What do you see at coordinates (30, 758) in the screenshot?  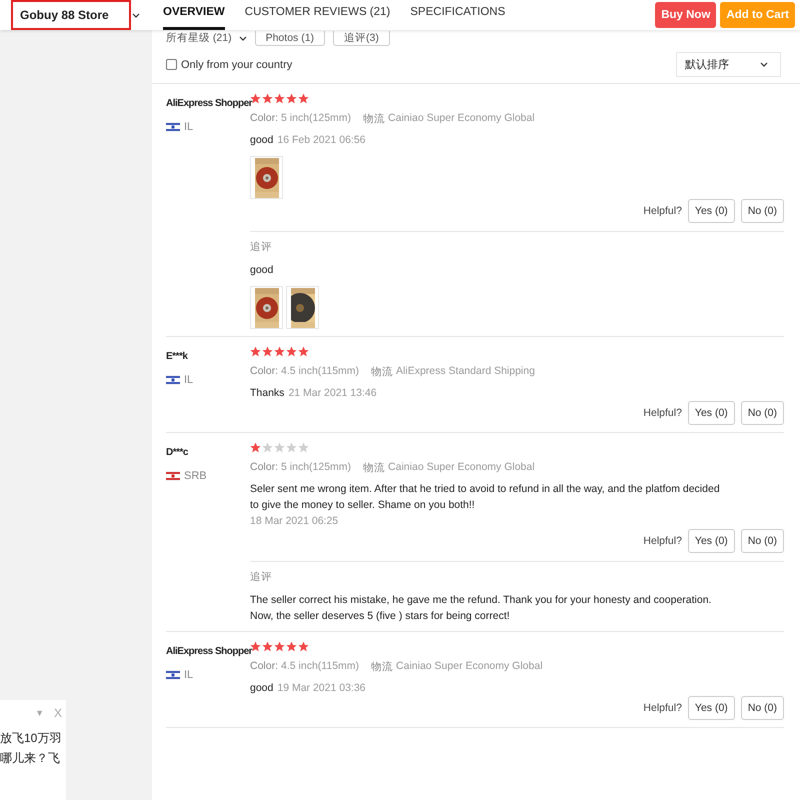 I see `ad-text: 哪儿来？飞` at bounding box center [30, 758].